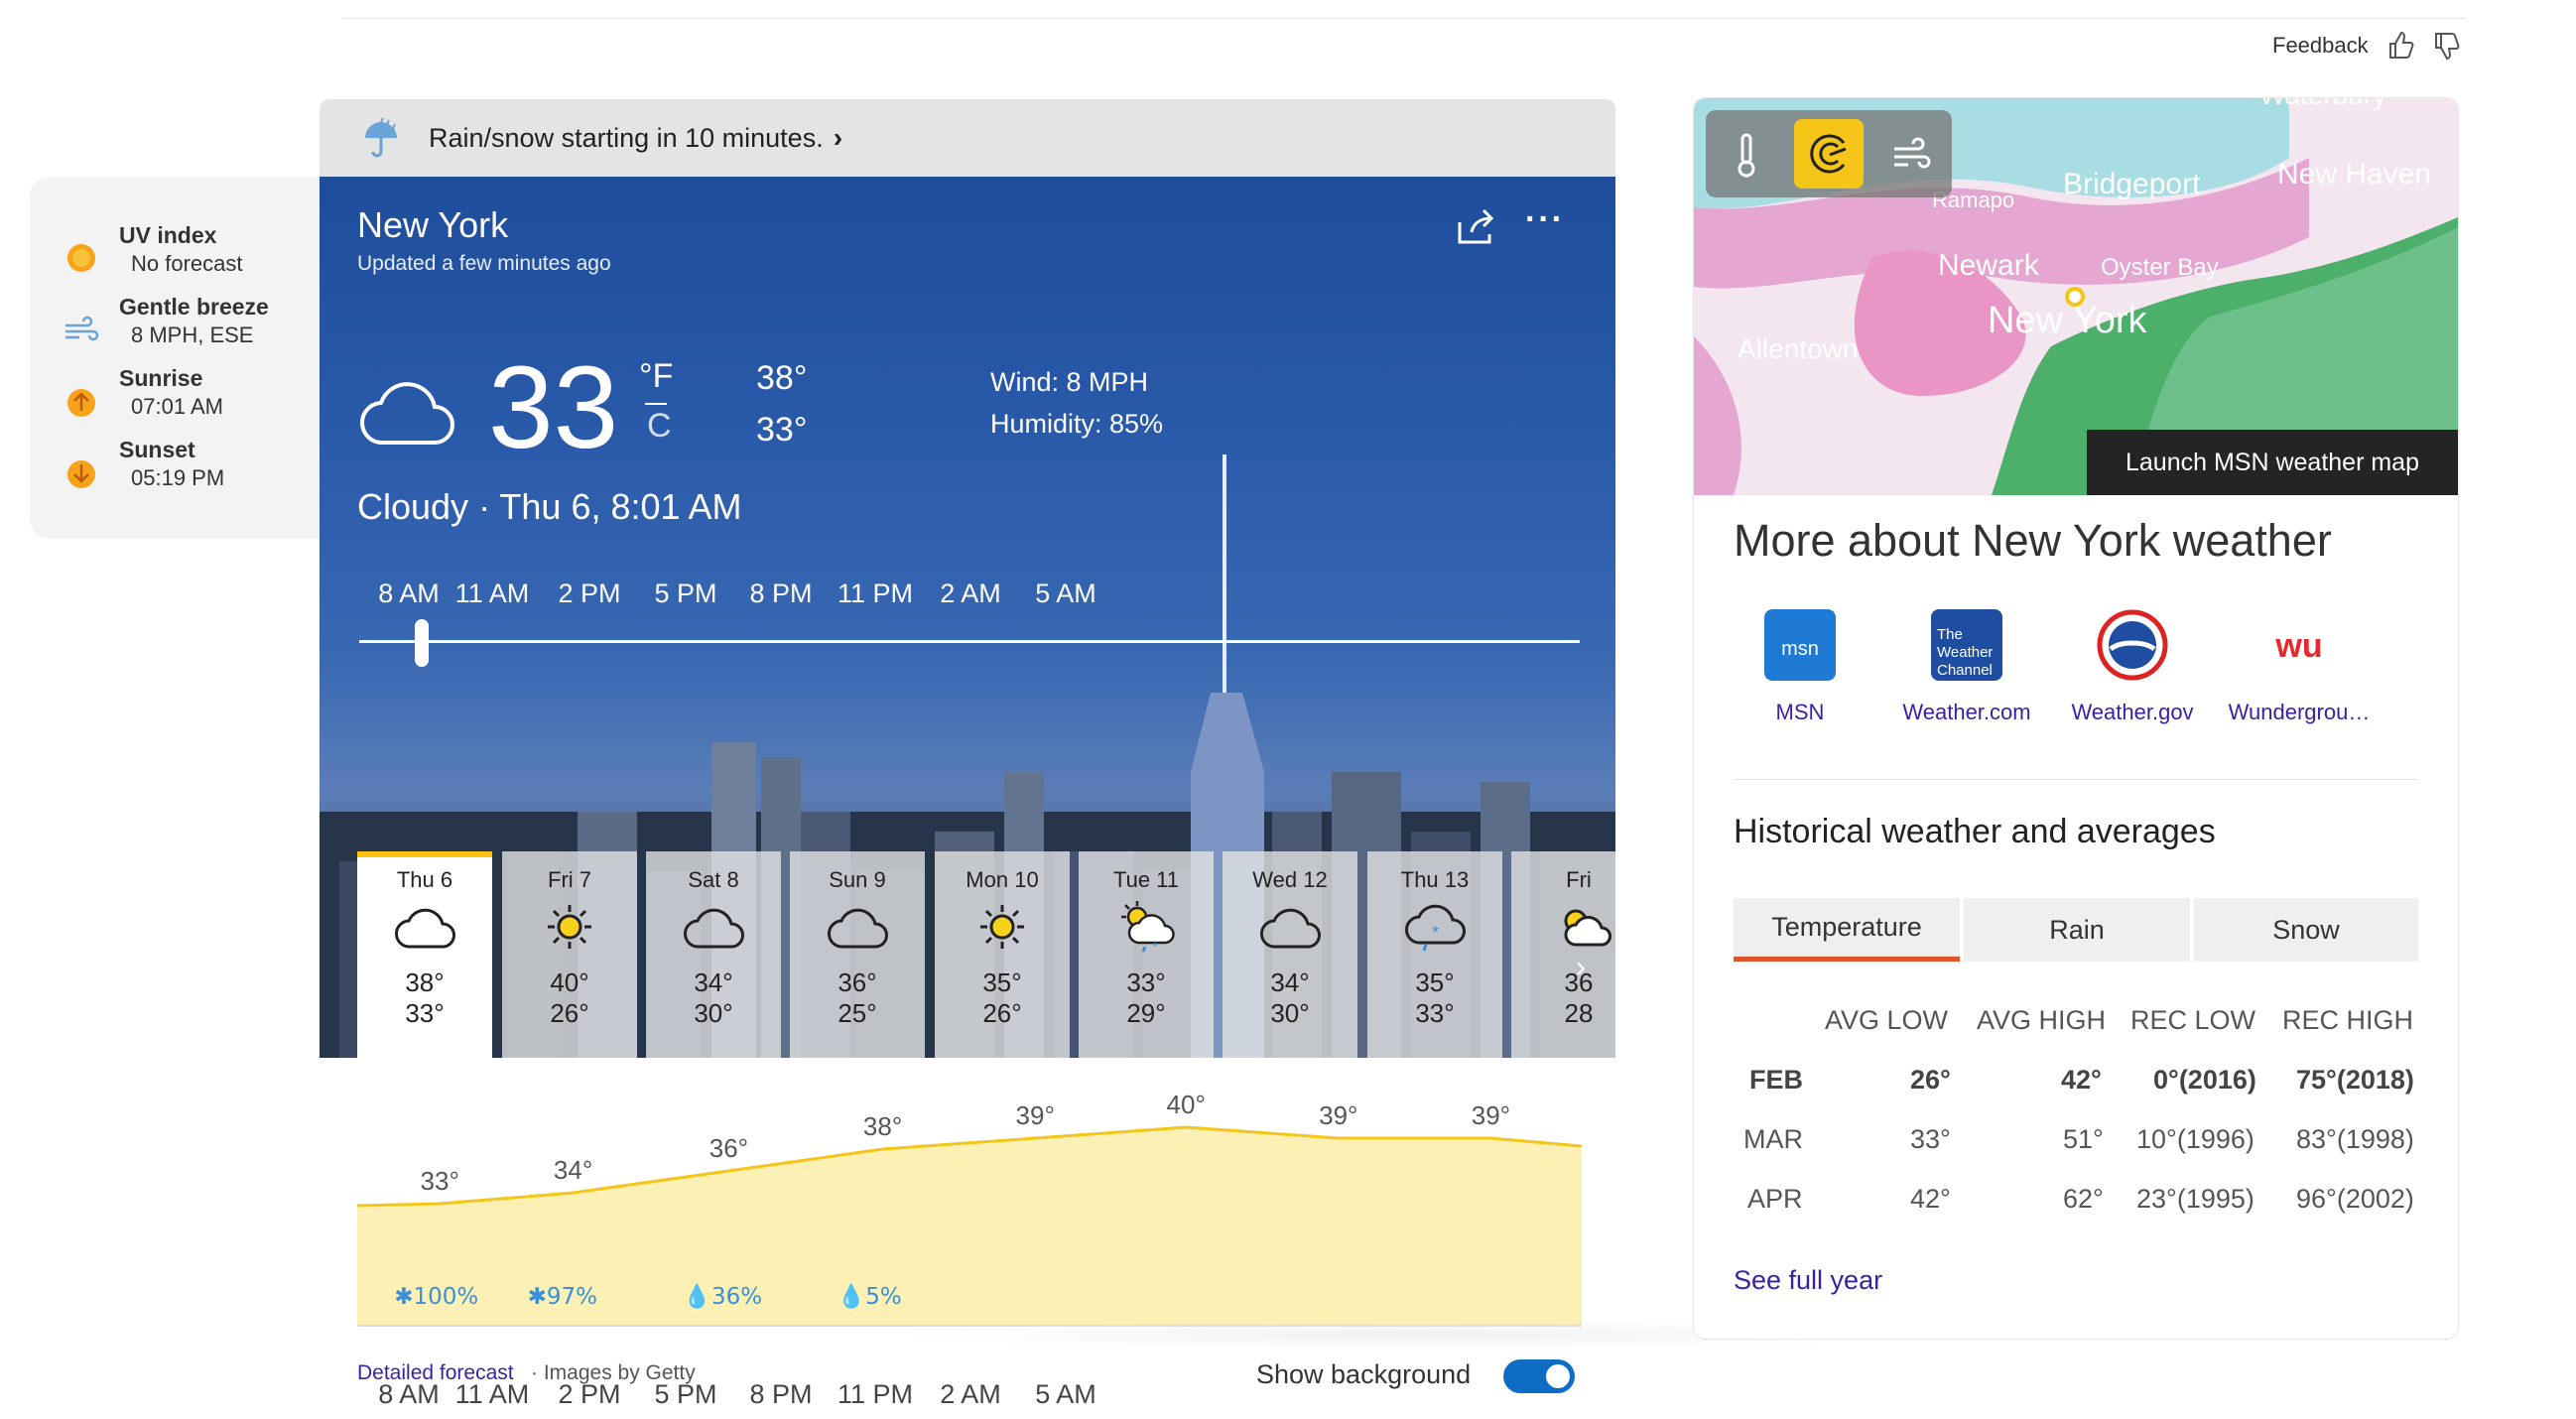 This screenshot has height=1419, width=2576. What do you see at coordinates (1003, 954) in the screenshot?
I see `day-card: Mon 10 35° 26°` at bounding box center [1003, 954].